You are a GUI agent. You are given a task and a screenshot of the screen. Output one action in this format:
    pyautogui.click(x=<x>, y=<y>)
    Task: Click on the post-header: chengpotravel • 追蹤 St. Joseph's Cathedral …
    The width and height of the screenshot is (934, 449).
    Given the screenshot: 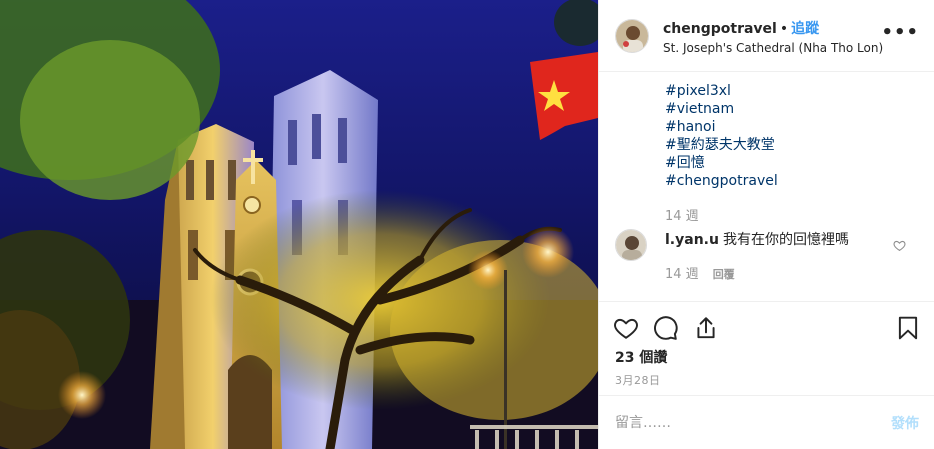 What is the action you would take?
    pyautogui.click(x=766, y=36)
    